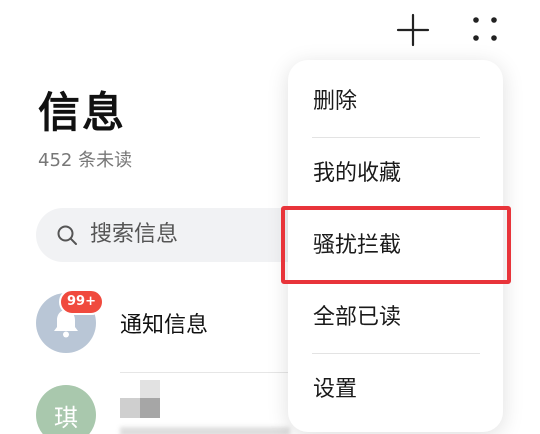 This screenshot has height=434, width=540. I want to click on menu-item-settings: 设置, so click(395, 390).